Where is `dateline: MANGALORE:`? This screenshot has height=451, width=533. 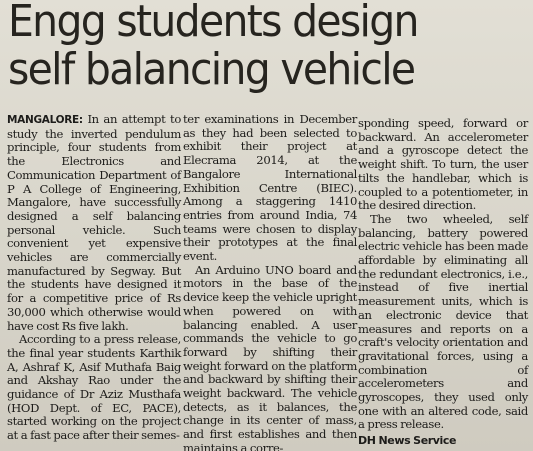
dateline: MANGALORE: is located at coordinates (45, 120).